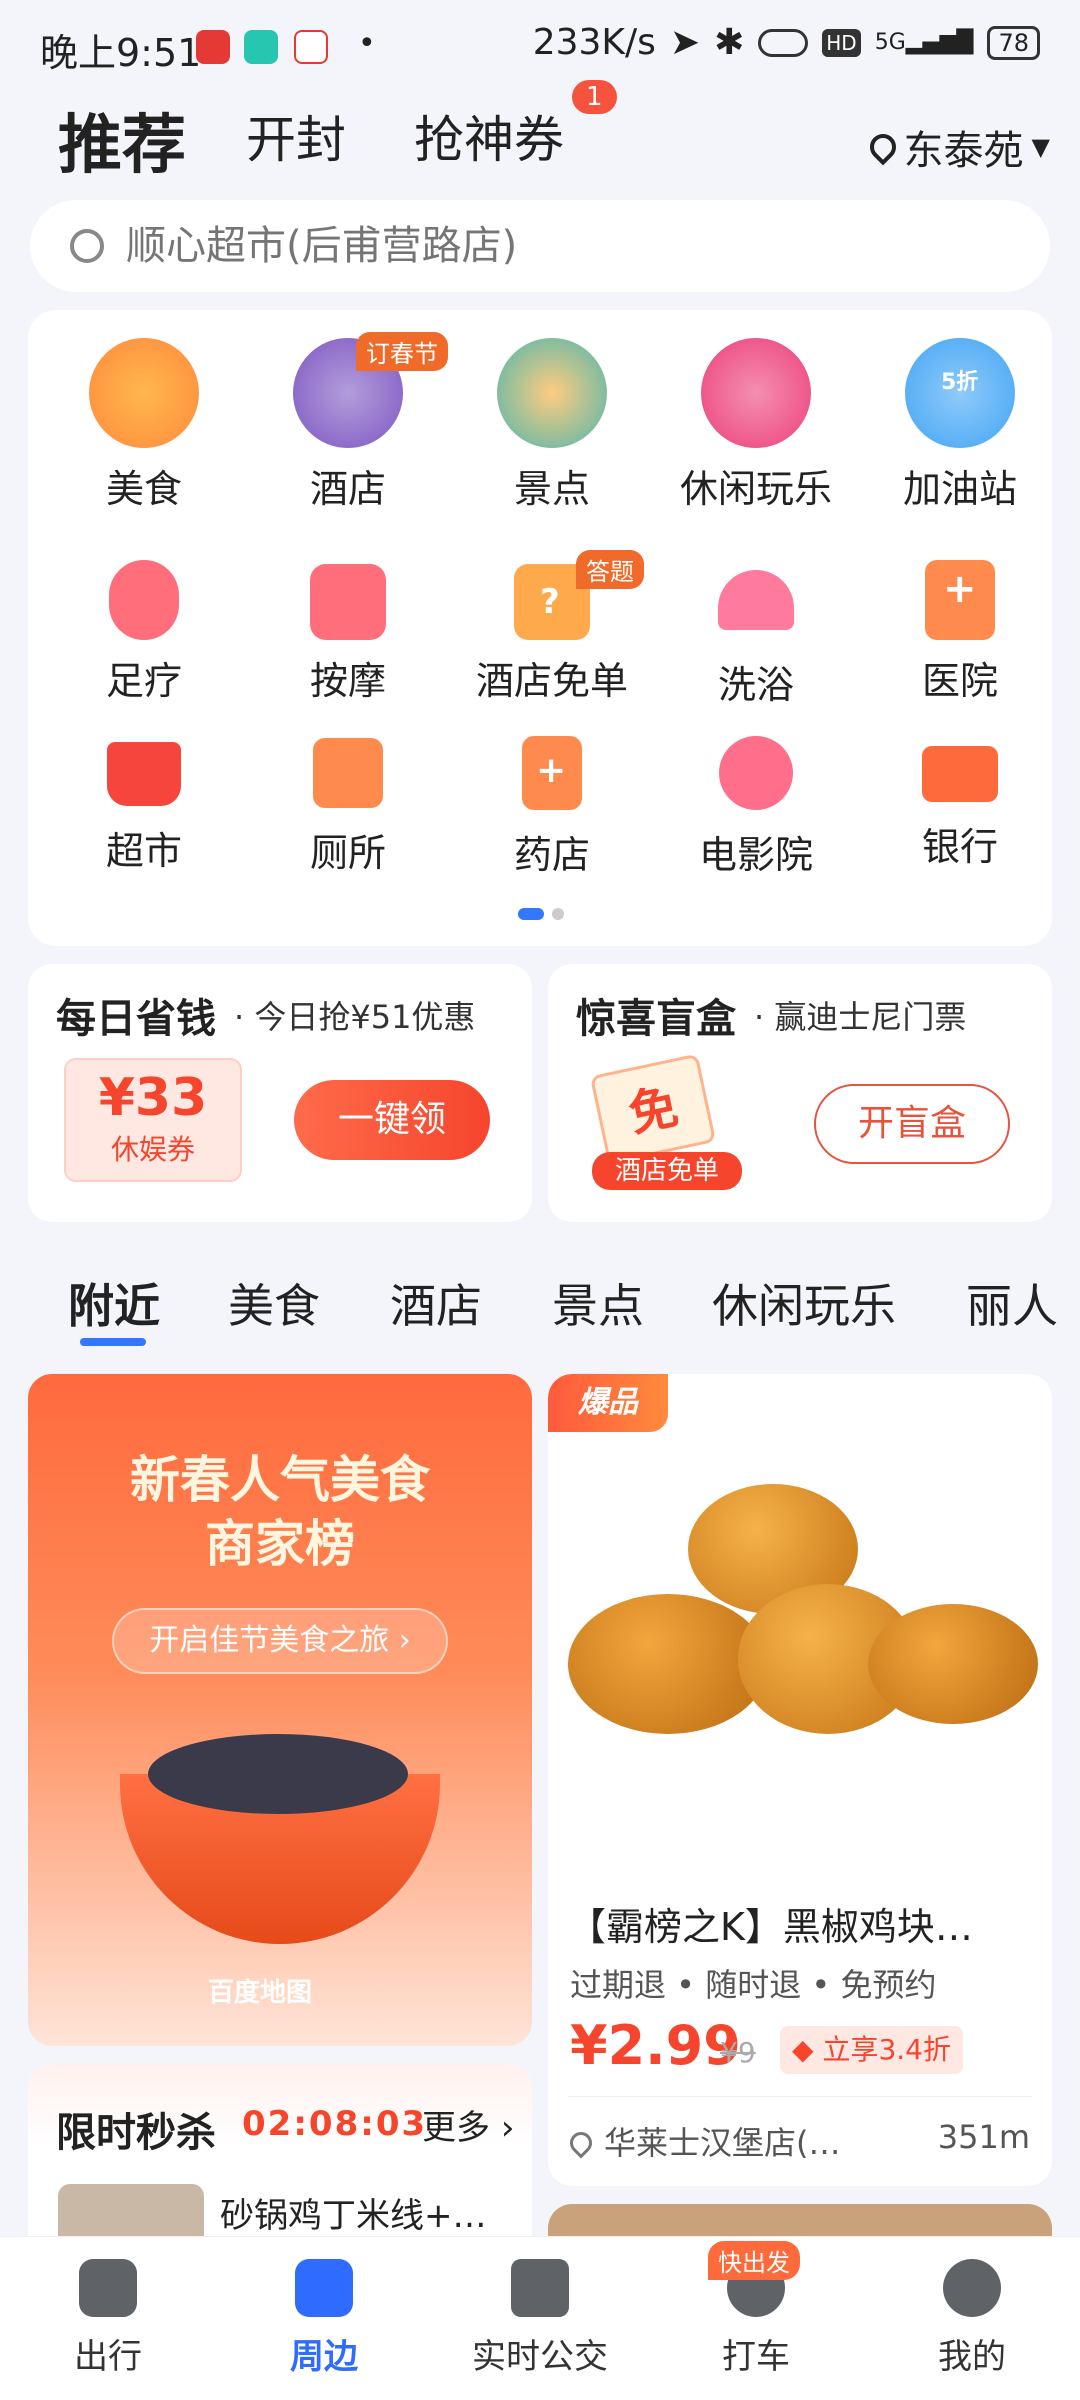  What do you see at coordinates (756, 393) in the screenshot?
I see `gamepad-icon` at bounding box center [756, 393].